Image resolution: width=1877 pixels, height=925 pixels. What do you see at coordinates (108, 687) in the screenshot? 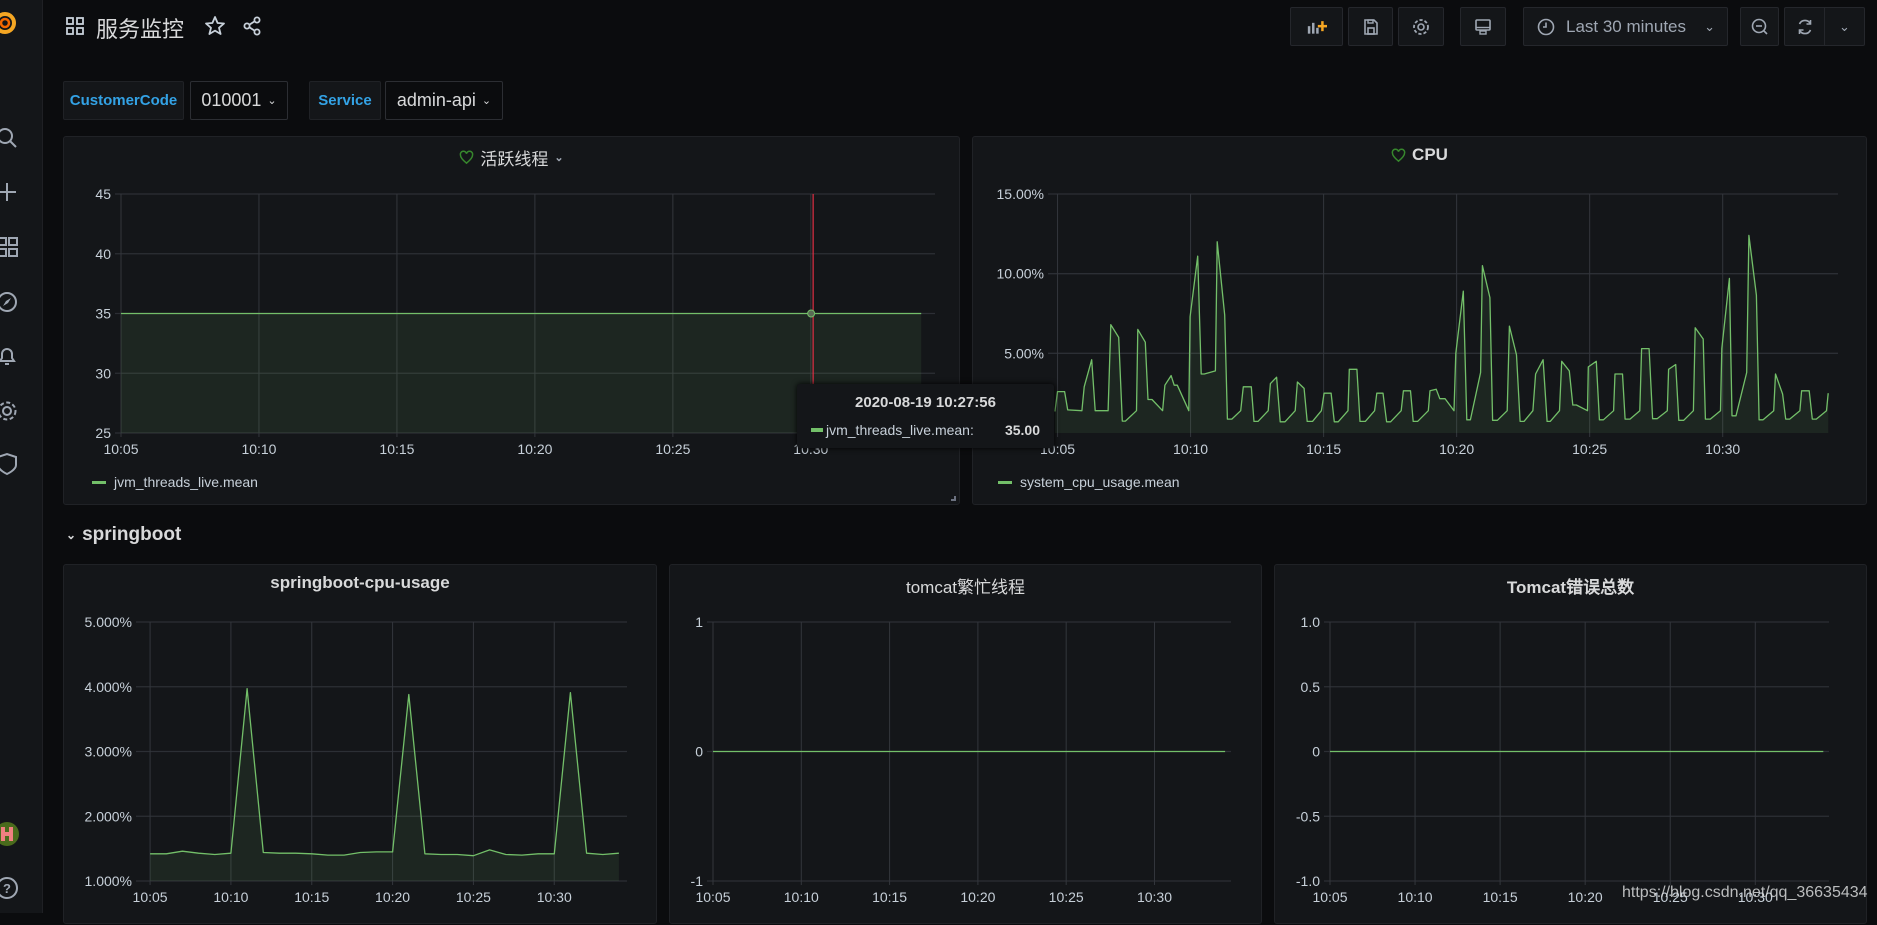
I see `y-tick-label: 4.000%` at bounding box center [108, 687].